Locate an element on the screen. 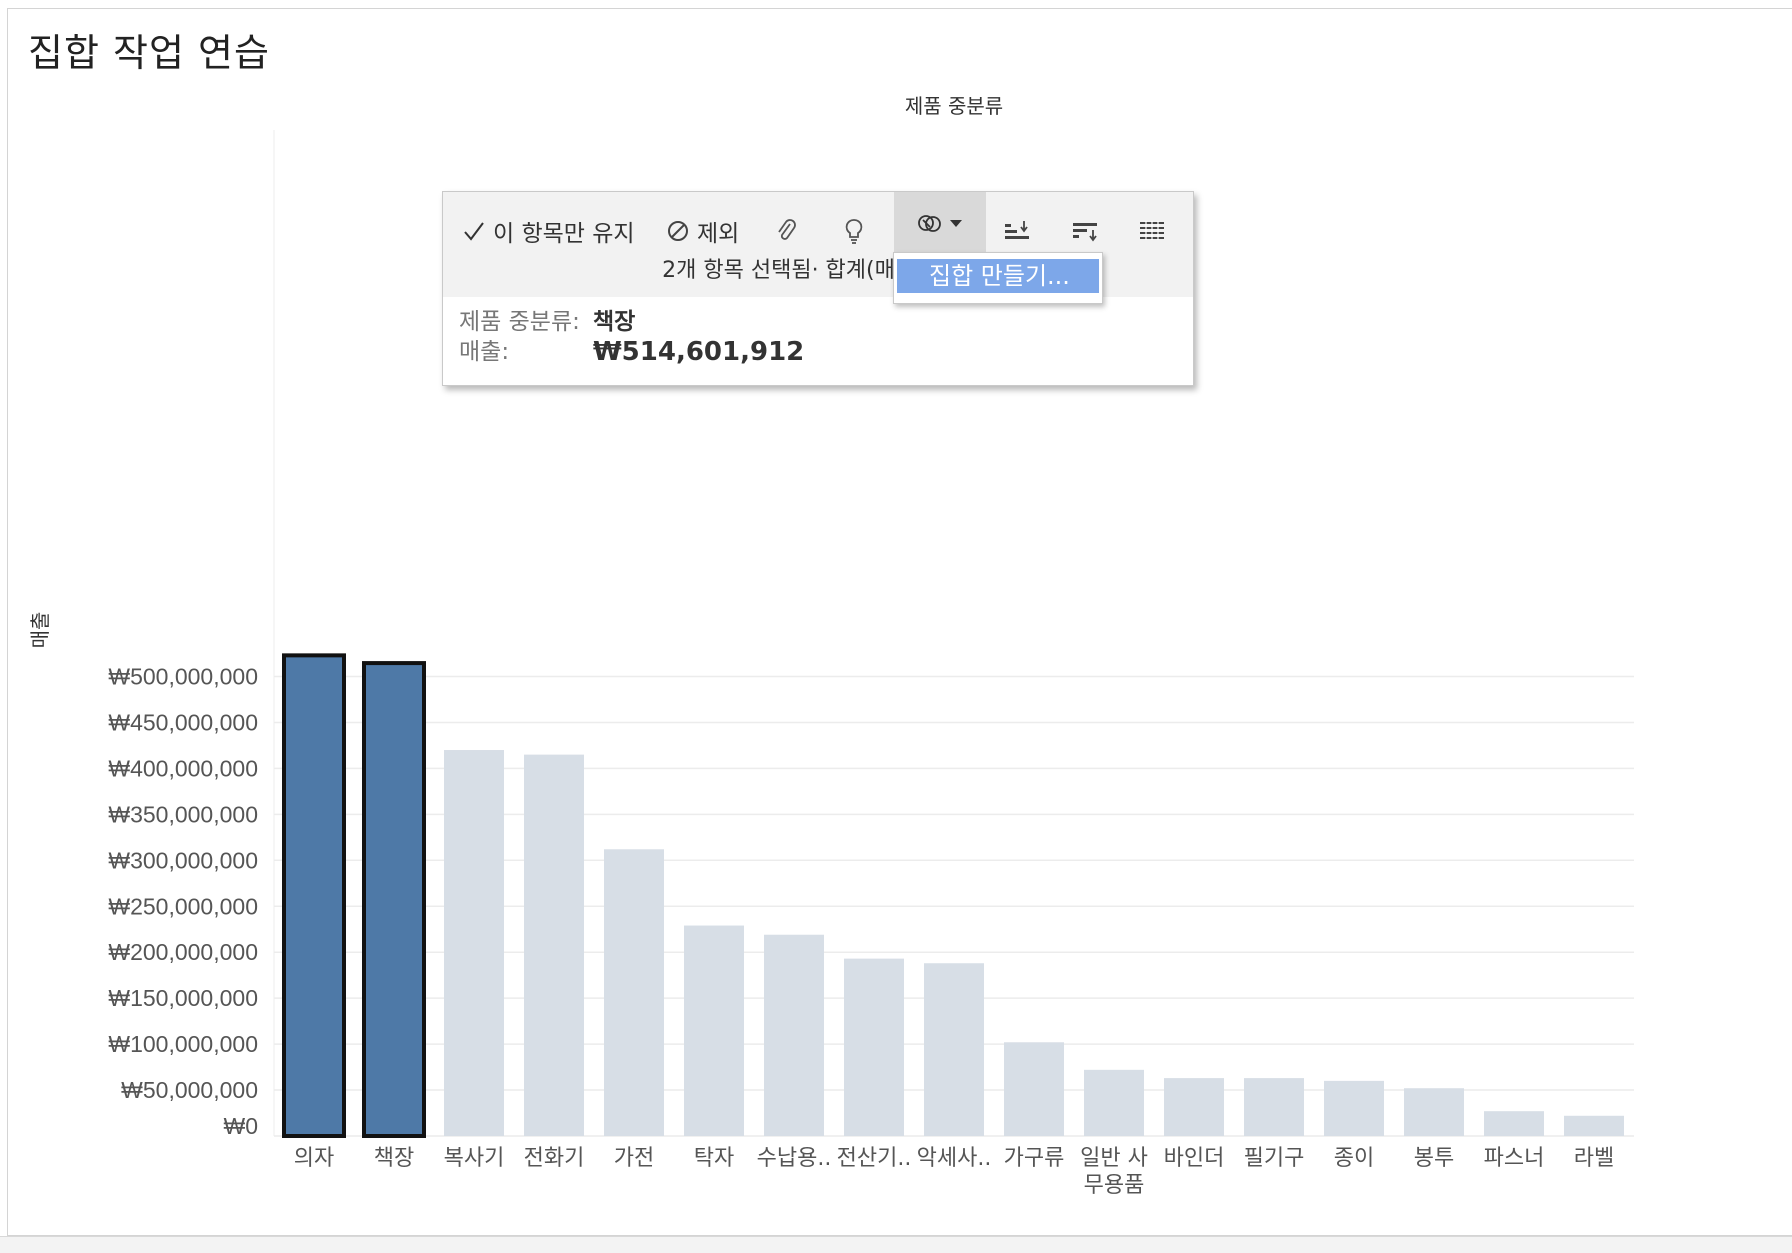  sort-ascending-icon is located at coordinates (1017, 231).